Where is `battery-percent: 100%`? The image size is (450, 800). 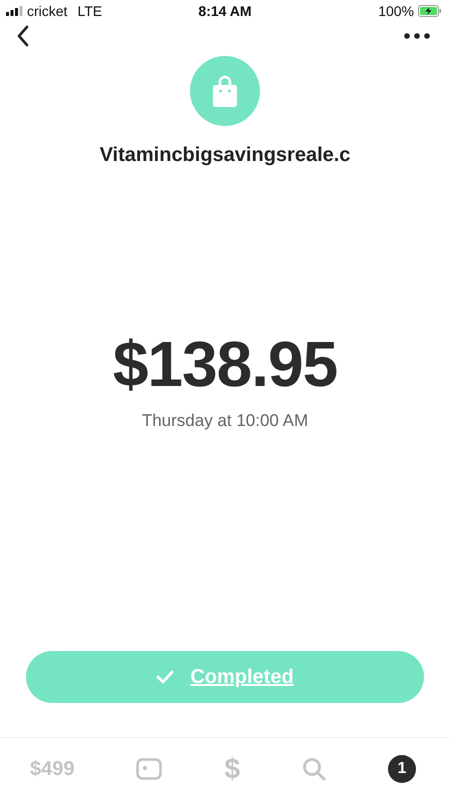
battery-percent: 100% is located at coordinates (396, 11).